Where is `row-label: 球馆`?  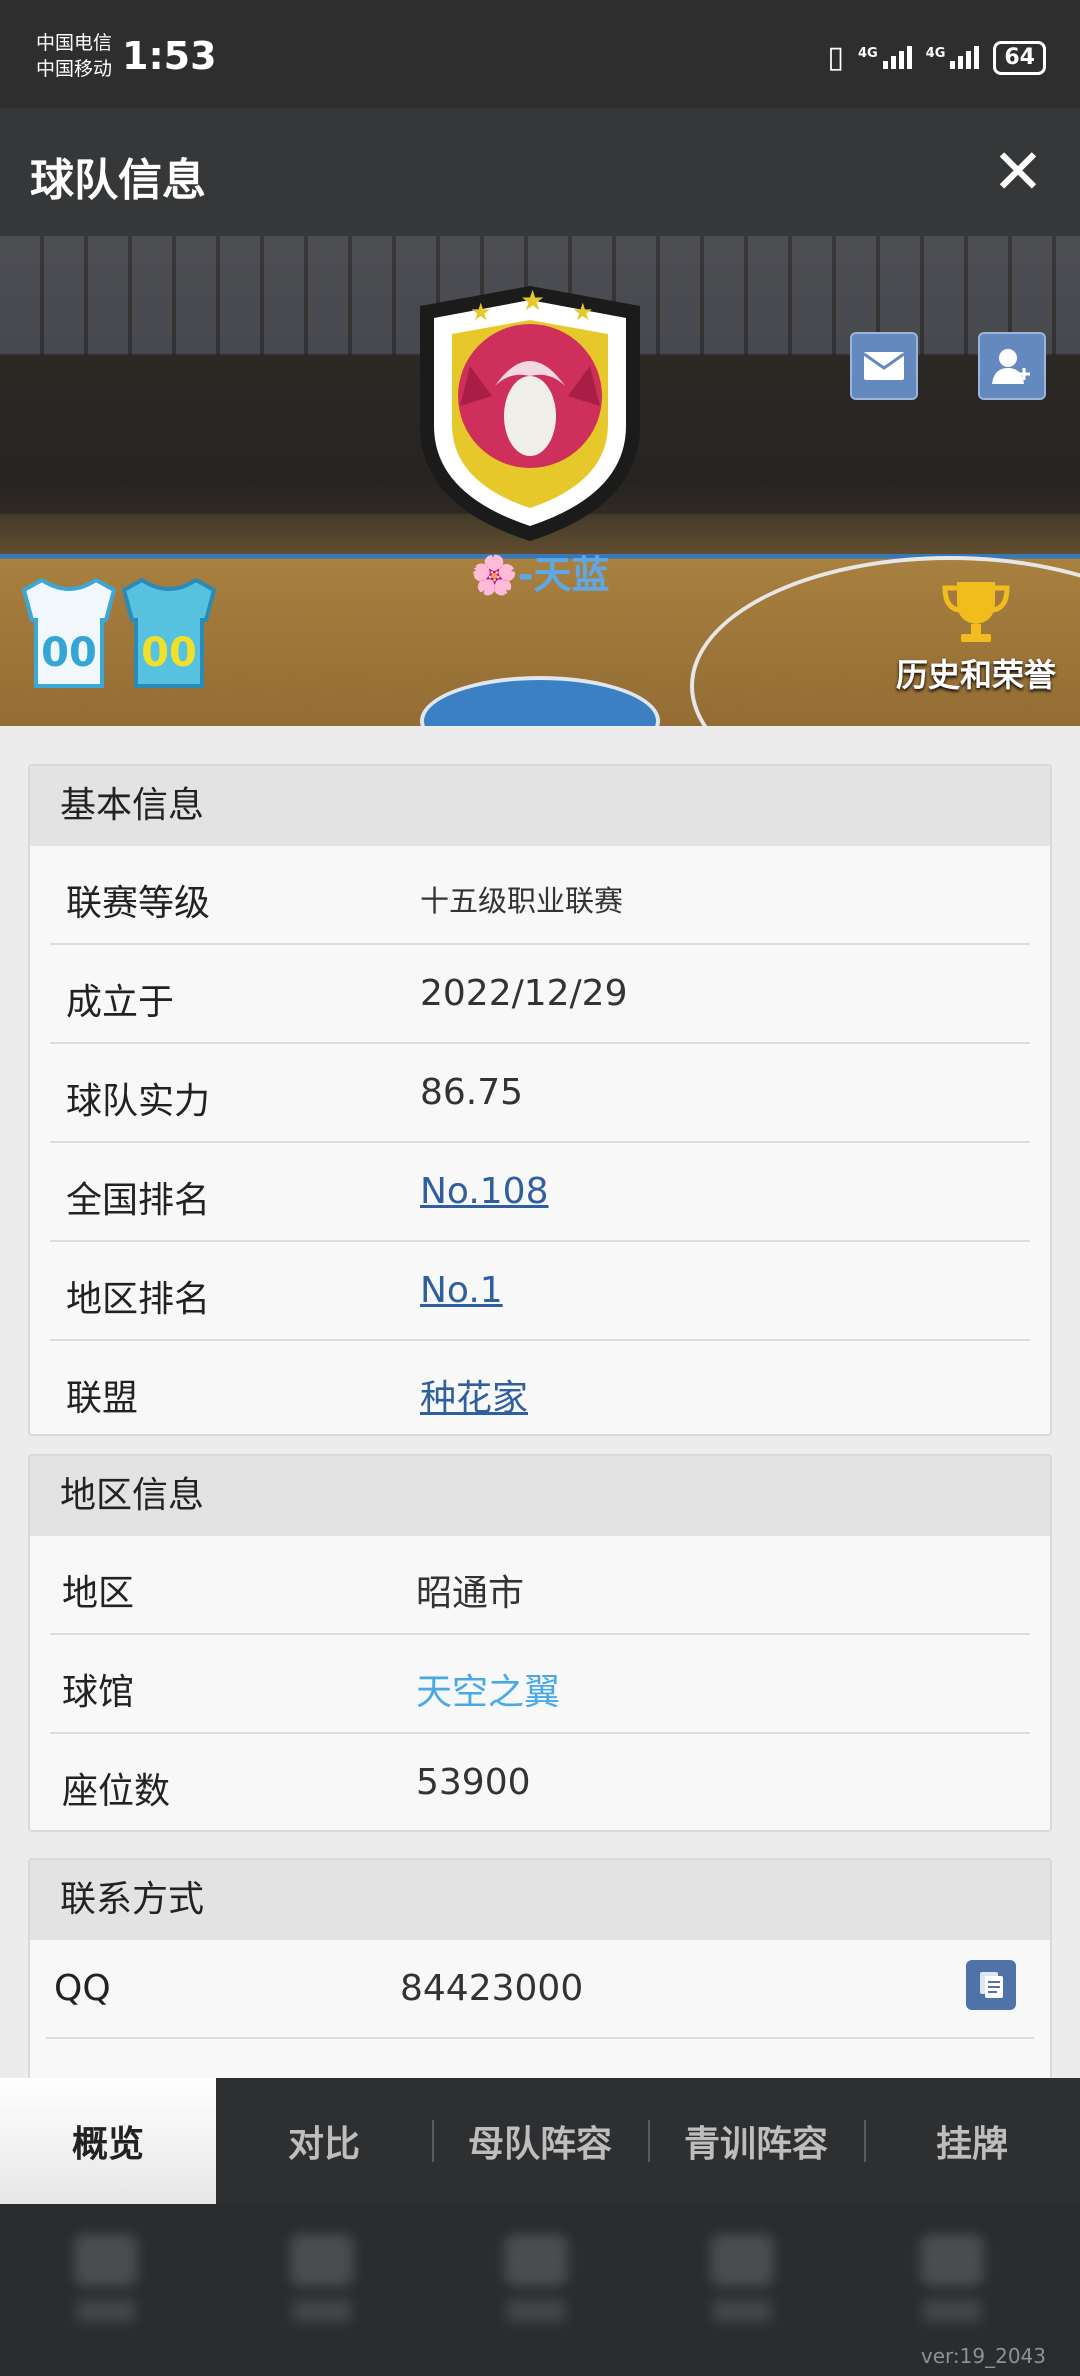
row-label: 球馆 is located at coordinates (98, 1692).